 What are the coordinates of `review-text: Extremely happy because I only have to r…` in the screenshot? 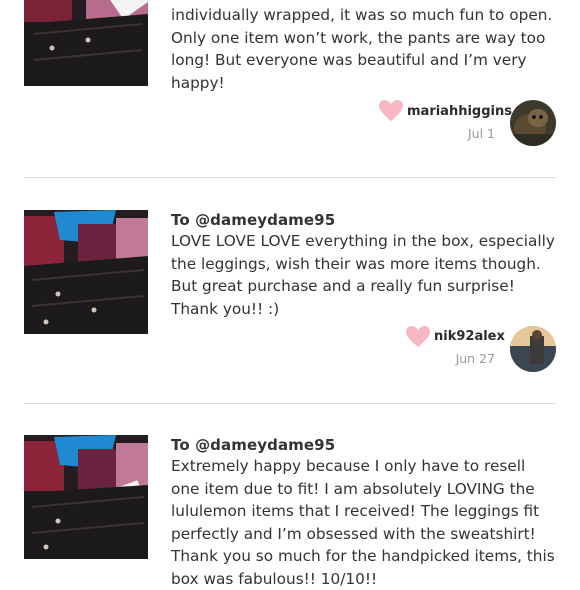 It's located at (363, 522).